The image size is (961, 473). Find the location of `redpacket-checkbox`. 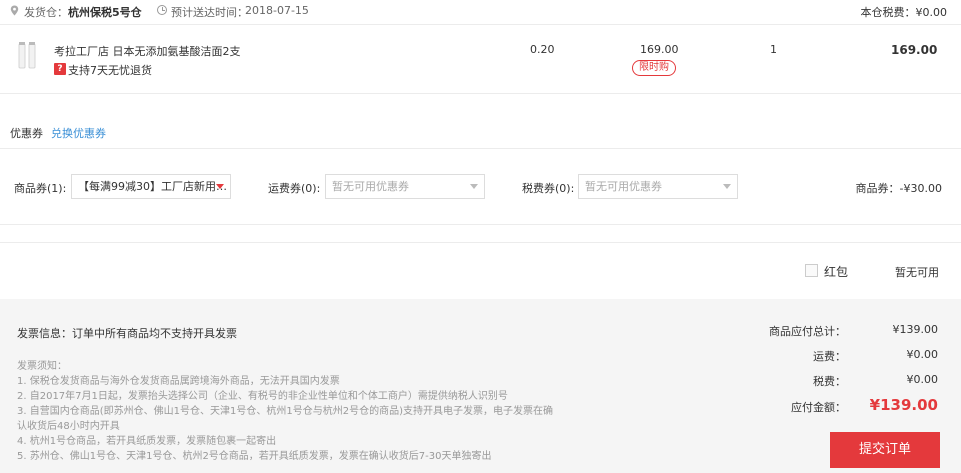

redpacket-checkbox is located at coordinates (811, 270).